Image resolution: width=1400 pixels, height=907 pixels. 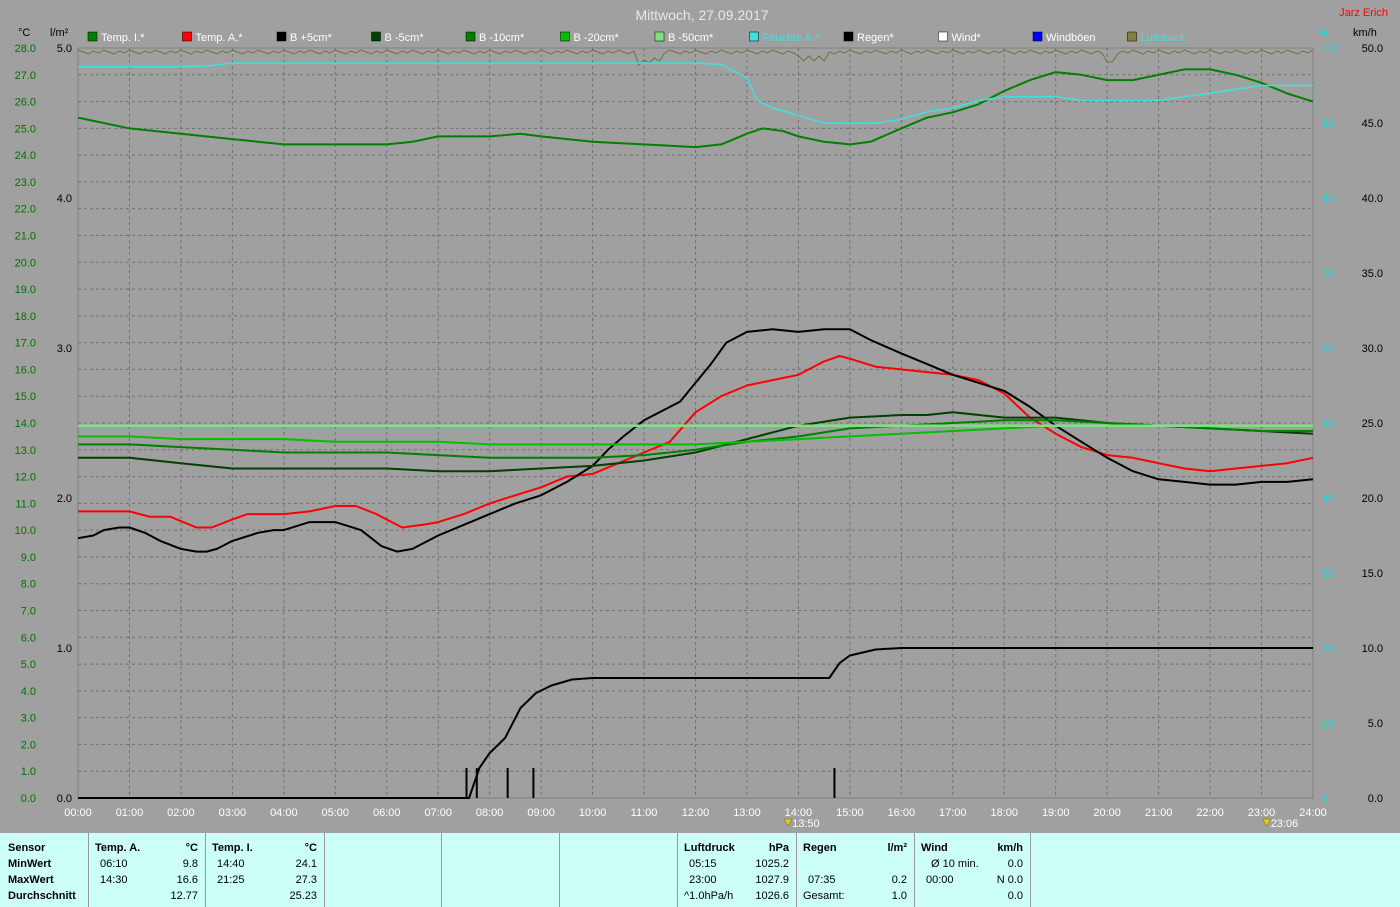 I want to click on wind-tick-label: 15.0, so click(x=1372, y=574).